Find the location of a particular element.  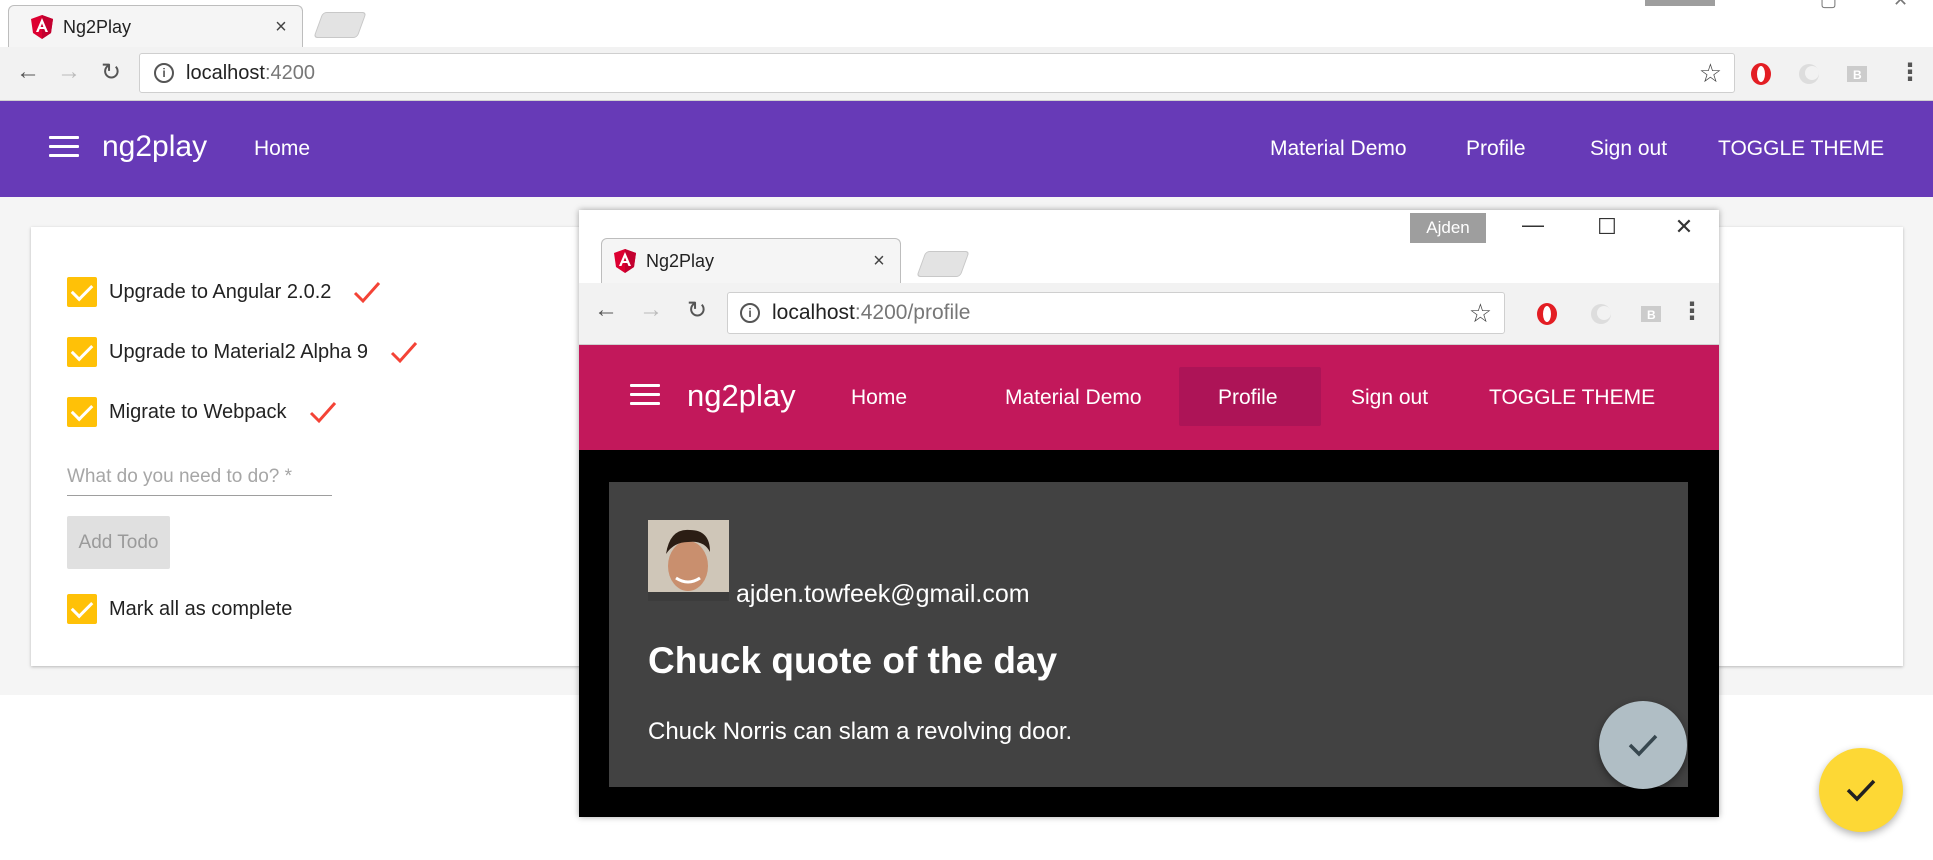

maximize-icon: ☐ is located at coordinates (1607, 227).